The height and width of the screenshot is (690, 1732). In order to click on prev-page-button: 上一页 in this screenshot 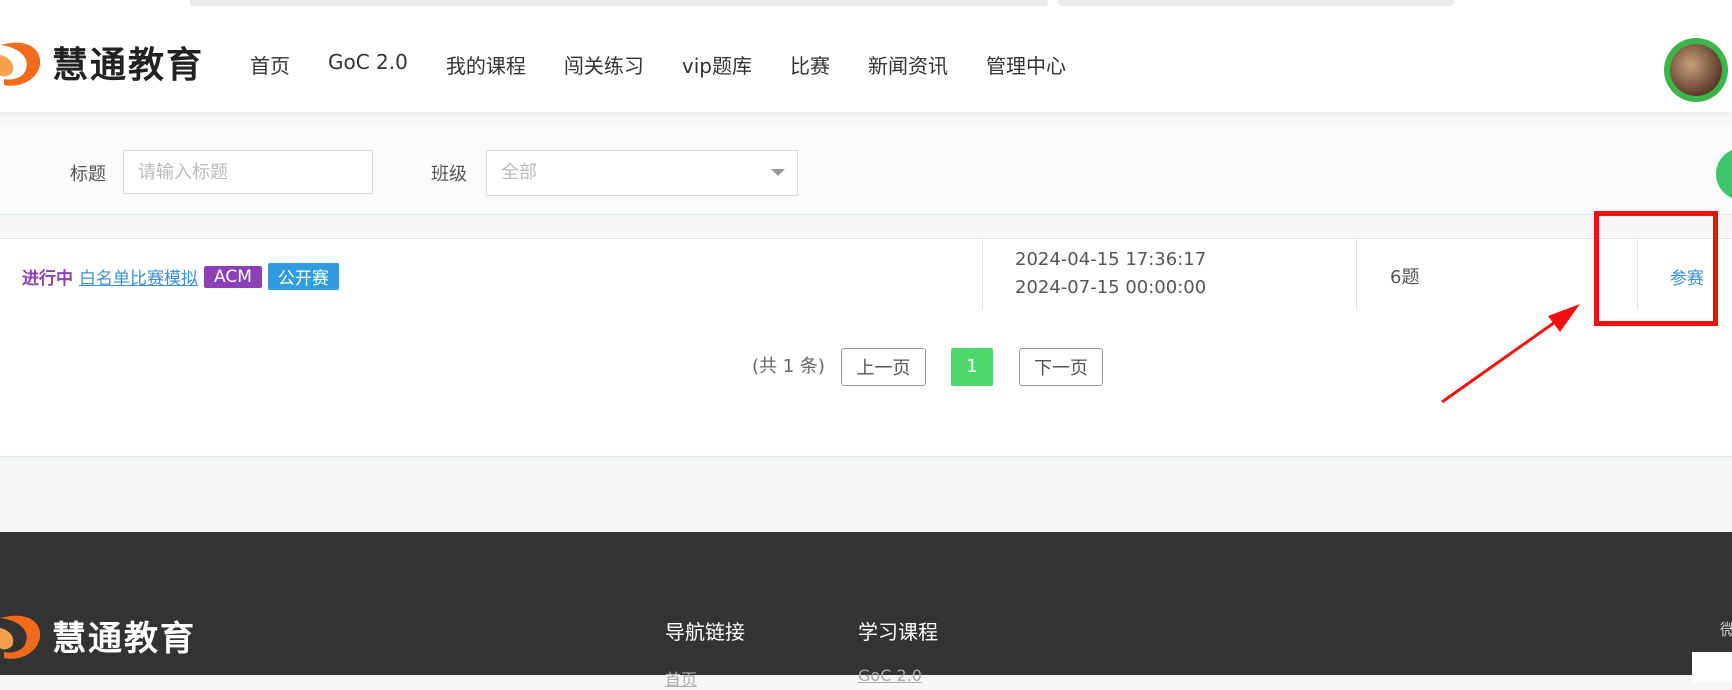, I will do `click(883, 367)`.